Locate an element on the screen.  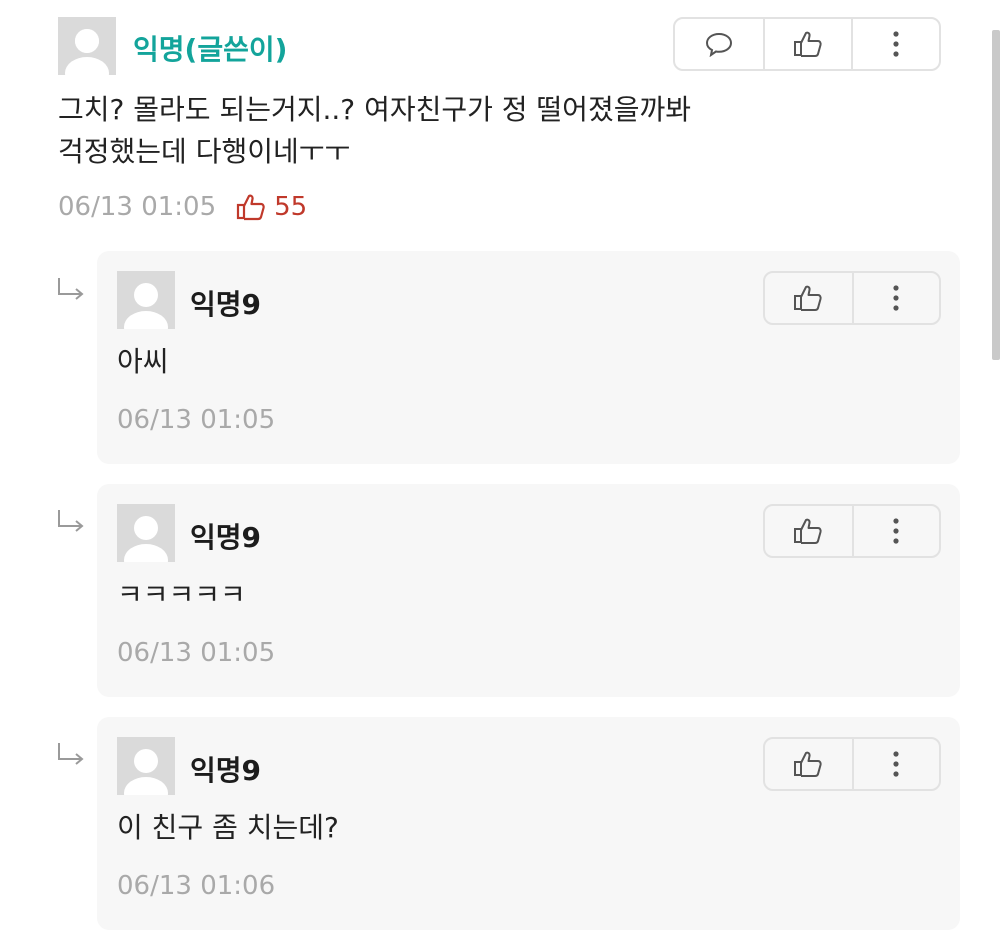
reply-text: ㅋㅋㅋㅋㅋ is located at coordinates (181, 594).